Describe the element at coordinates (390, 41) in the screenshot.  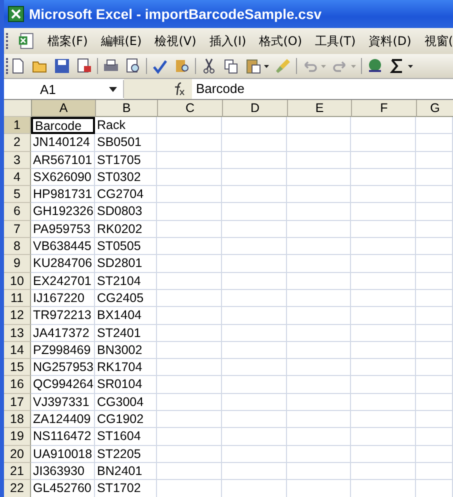
I see `menu-item: 資料(D)` at that location.